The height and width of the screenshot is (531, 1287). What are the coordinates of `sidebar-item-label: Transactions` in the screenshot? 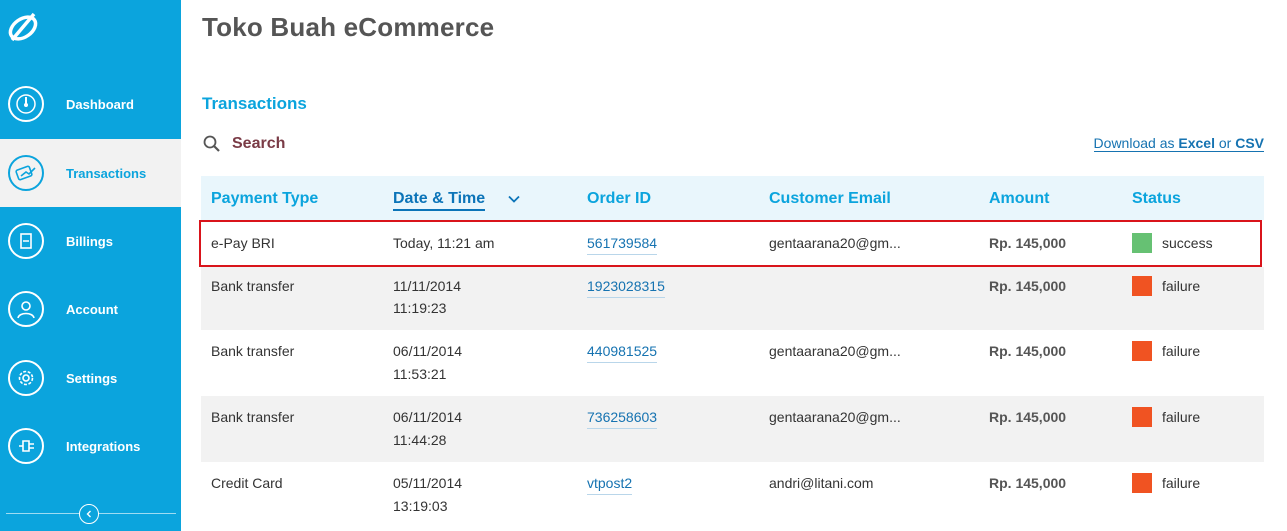 It's located at (106, 173).